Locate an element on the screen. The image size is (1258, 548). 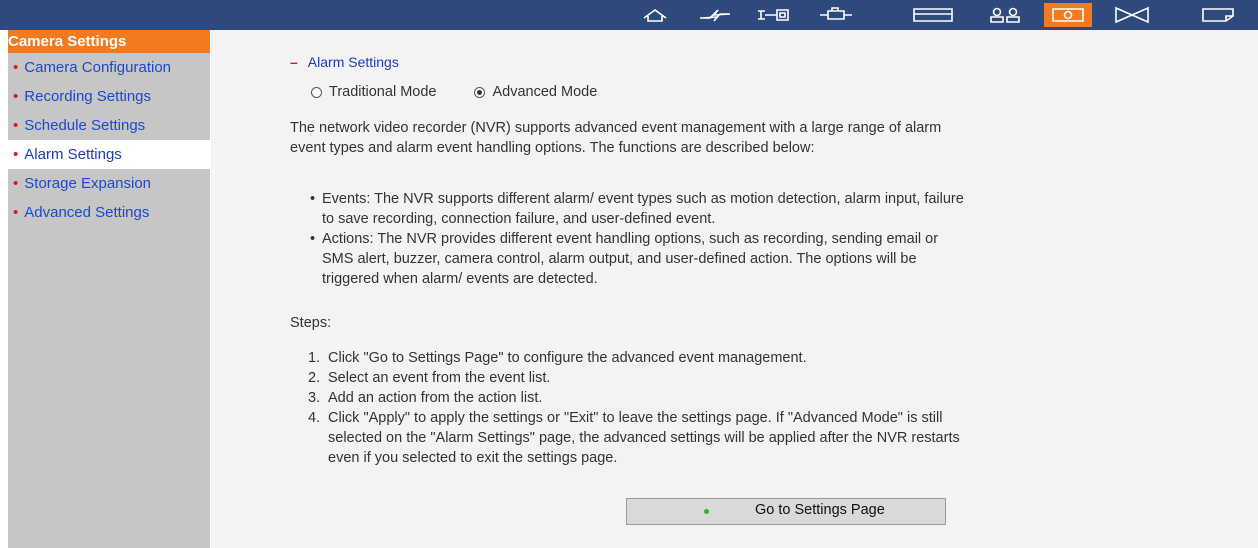
advanced-mode-radio: Advanced Mode is located at coordinates (535, 92).